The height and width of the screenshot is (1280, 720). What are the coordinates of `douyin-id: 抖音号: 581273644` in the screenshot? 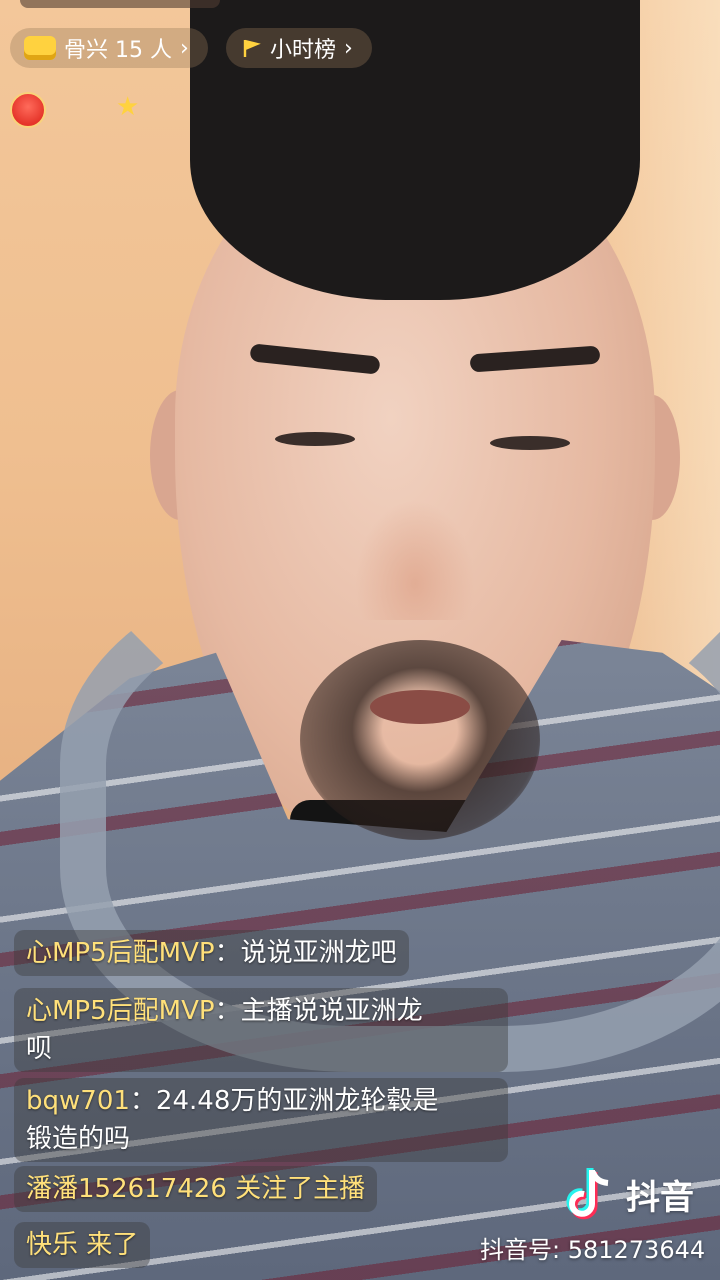 It's located at (593, 1250).